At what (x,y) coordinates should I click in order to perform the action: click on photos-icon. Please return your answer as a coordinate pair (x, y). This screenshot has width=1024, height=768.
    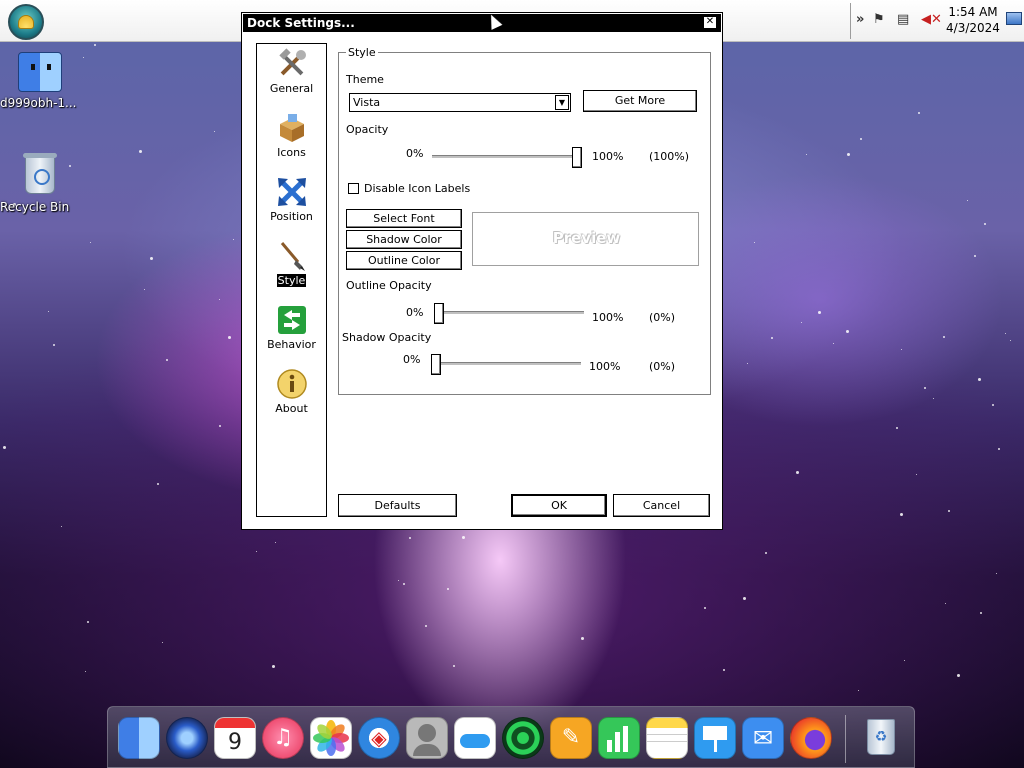
    Looking at the image, I should click on (331, 738).